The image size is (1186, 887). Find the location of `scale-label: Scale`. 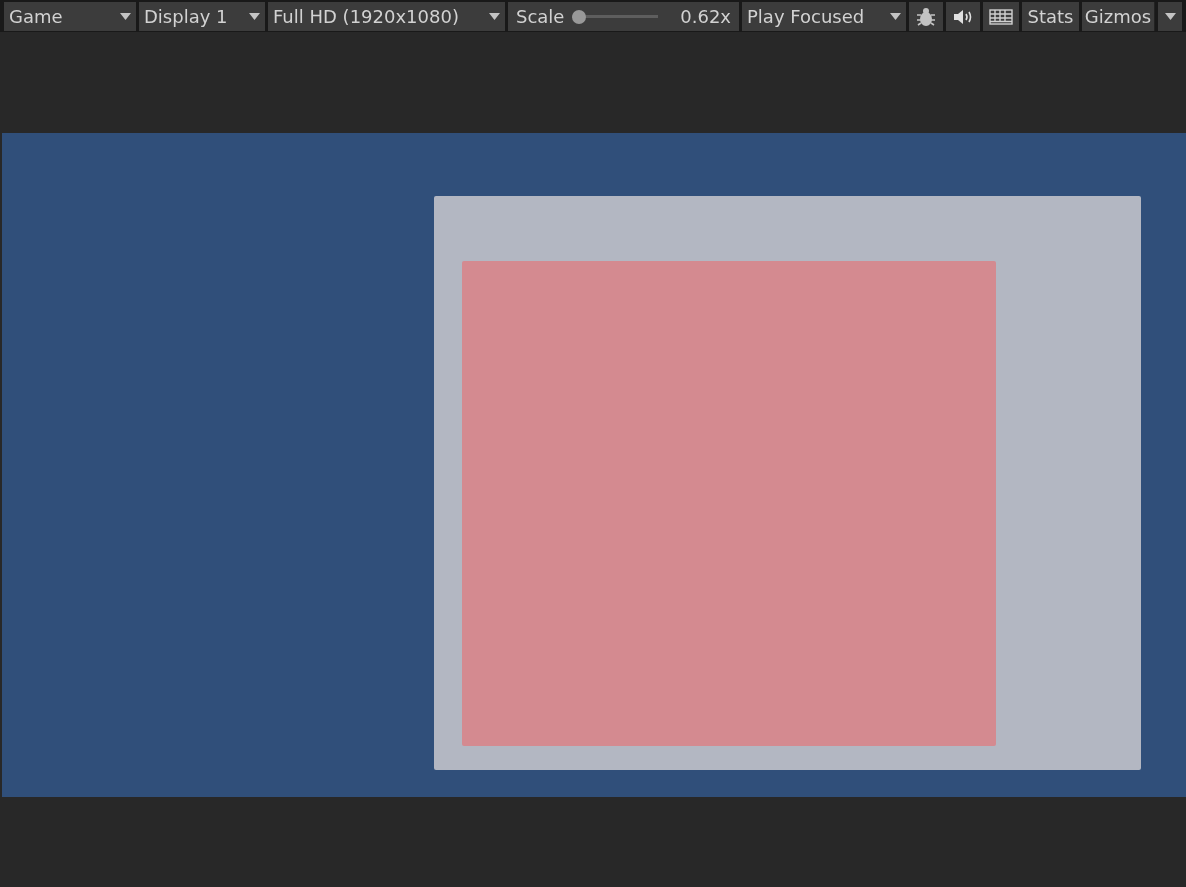

scale-label: Scale is located at coordinates (540, 17).